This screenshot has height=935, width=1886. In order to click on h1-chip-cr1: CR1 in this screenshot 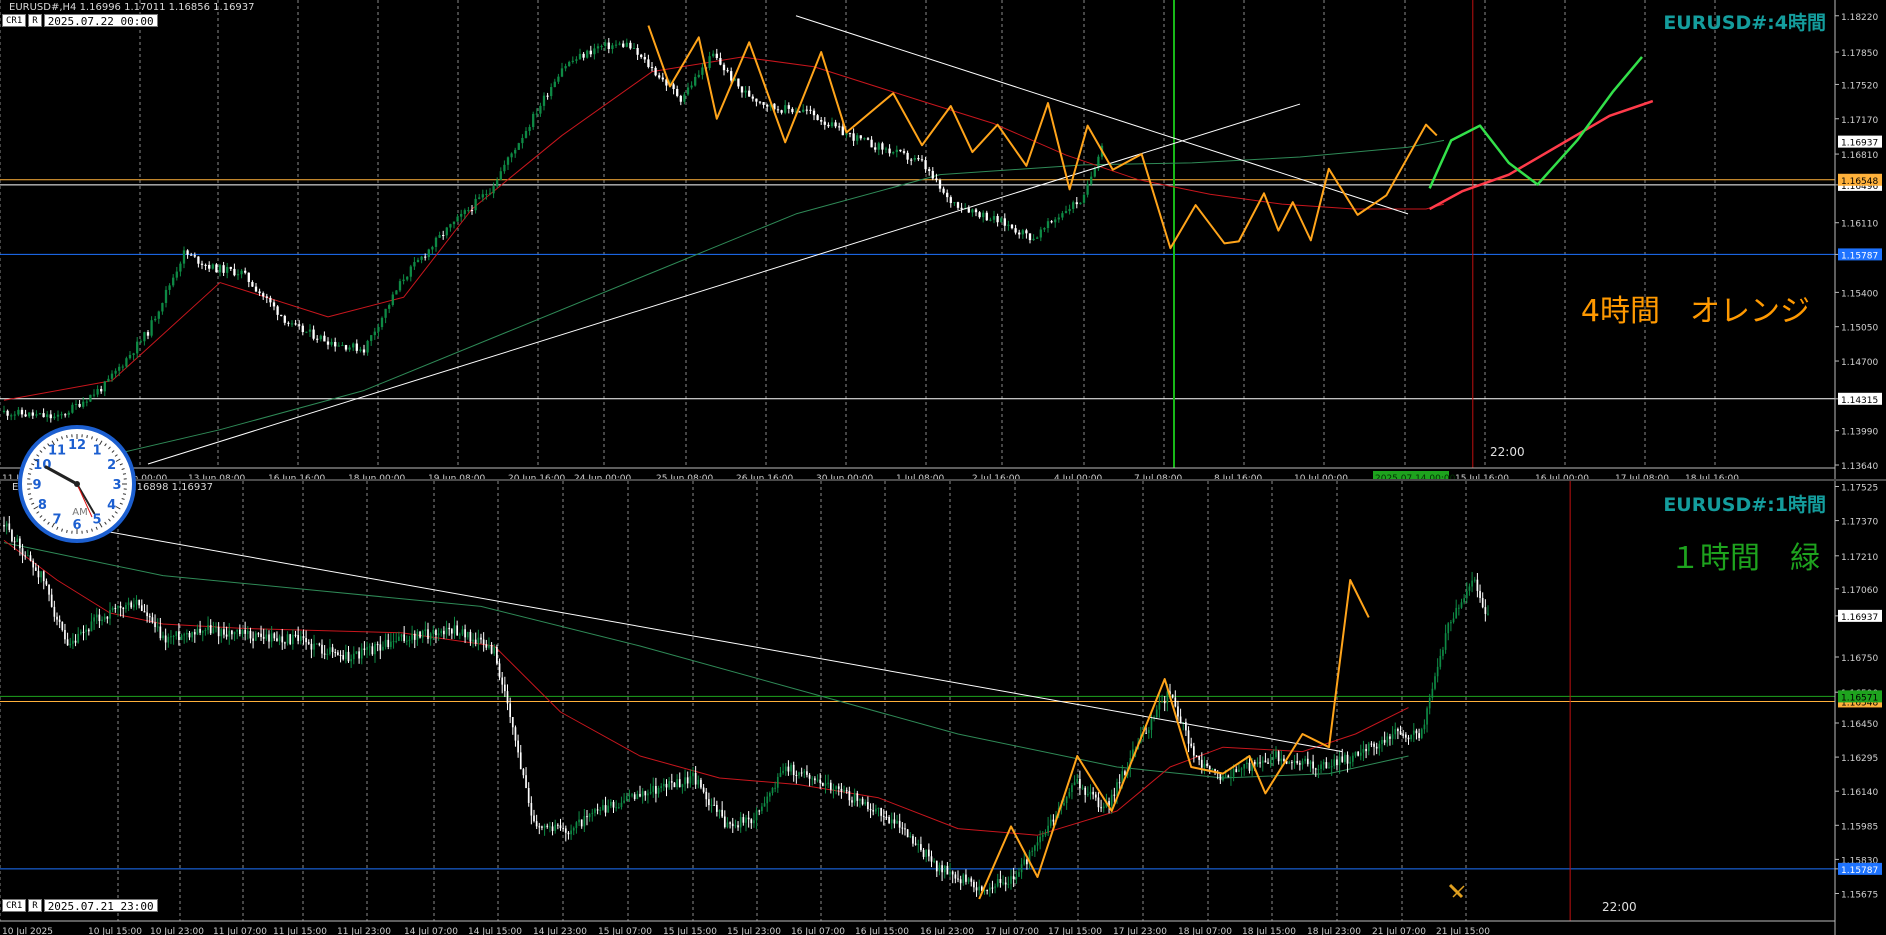, I will do `click(14, 905)`.